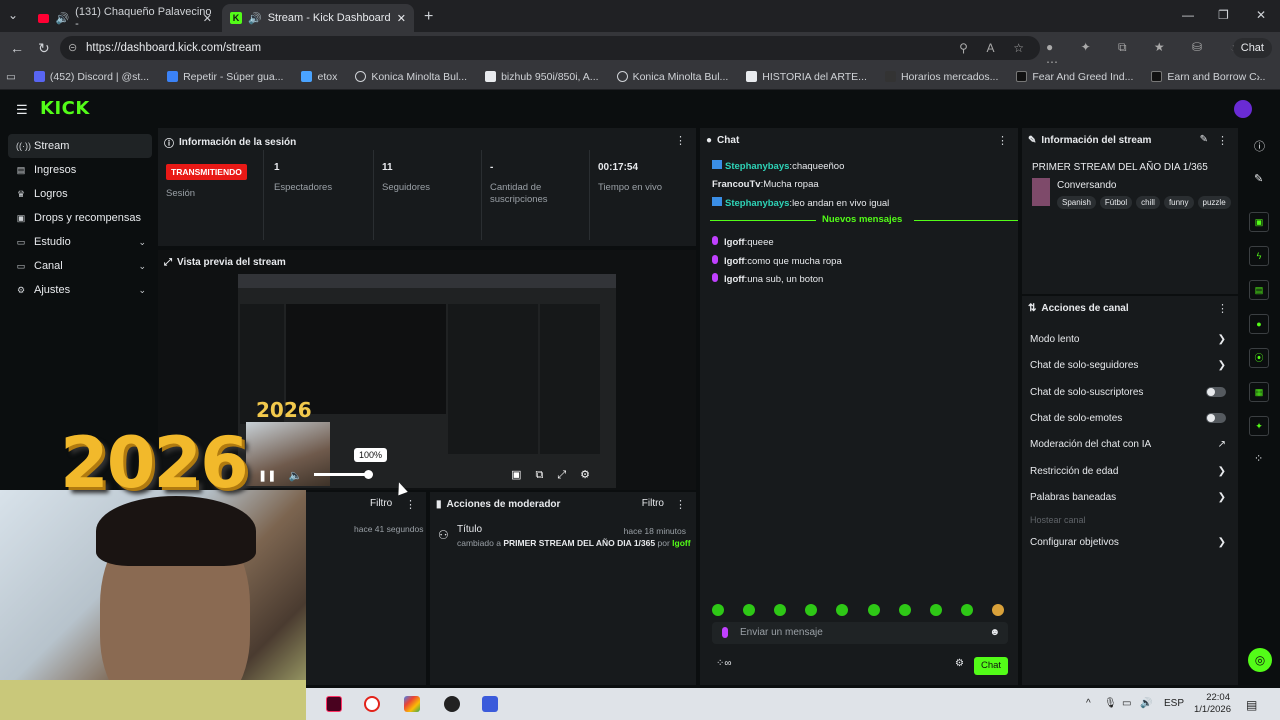 The width and height of the screenshot is (1280, 720). Describe the element at coordinates (295, 475) in the screenshot. I see `volume-icon: 🔈` at that location.